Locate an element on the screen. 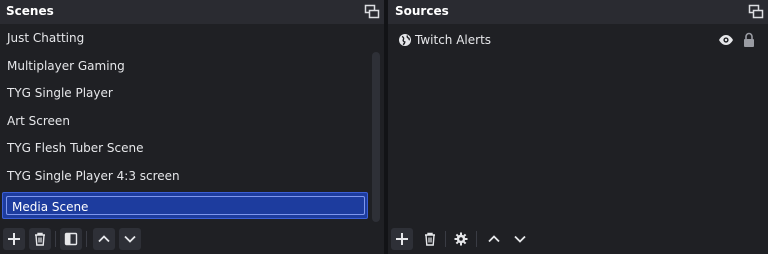 The height and width of the screenshot is (254, 768). gear-icon is located at coordinates (461, 239).